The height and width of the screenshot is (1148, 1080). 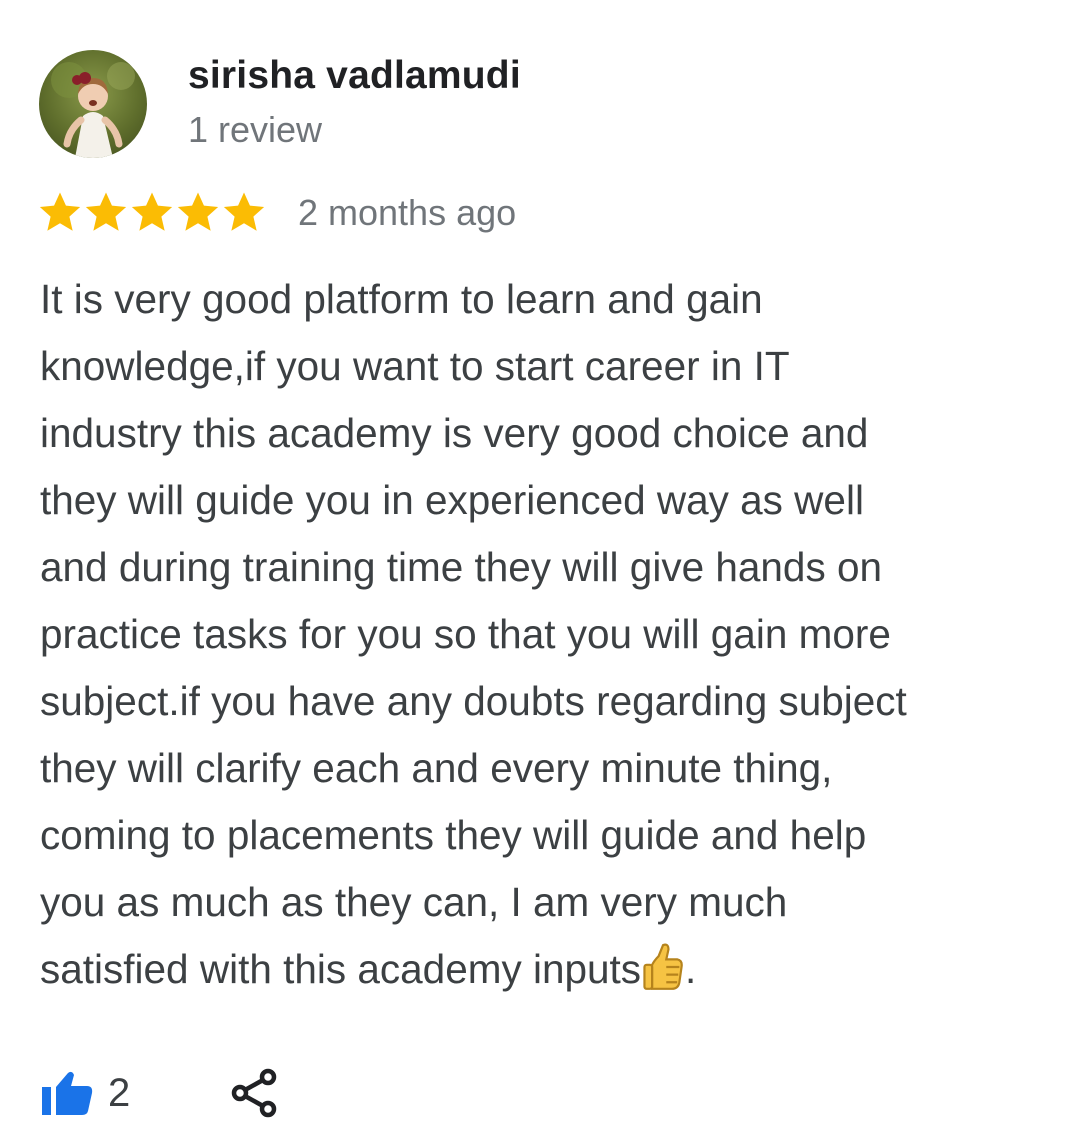 What do you see at coordinates (159, 1093) in the screenshot?
I see `review-actions: 2` at bounding box center [159, 1093].